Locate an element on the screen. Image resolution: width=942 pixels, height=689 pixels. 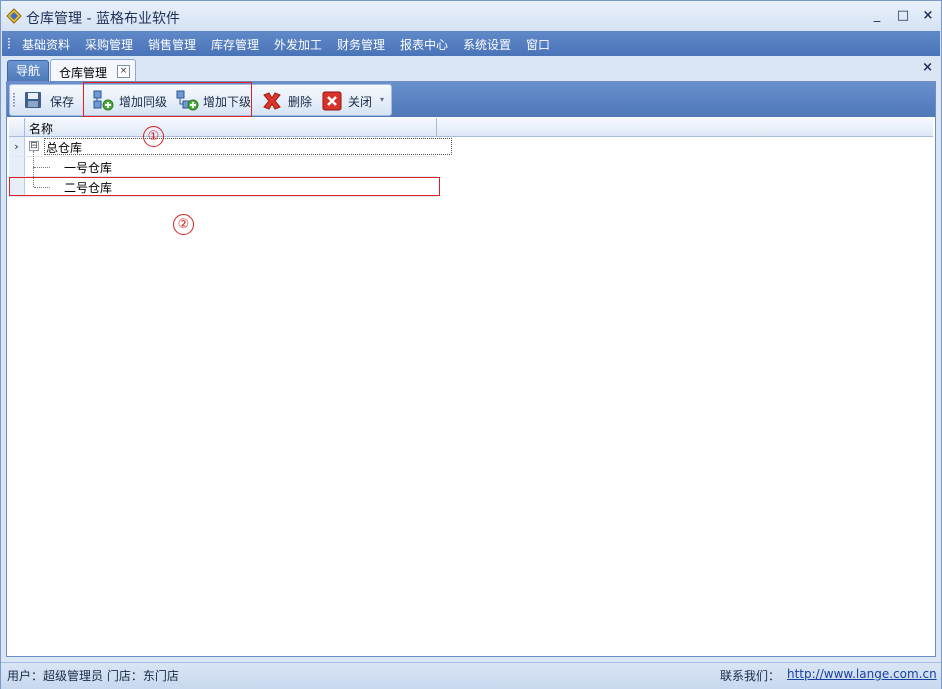
name-cell: ⊟ 总仓库 is located at coordinates (238, 146).